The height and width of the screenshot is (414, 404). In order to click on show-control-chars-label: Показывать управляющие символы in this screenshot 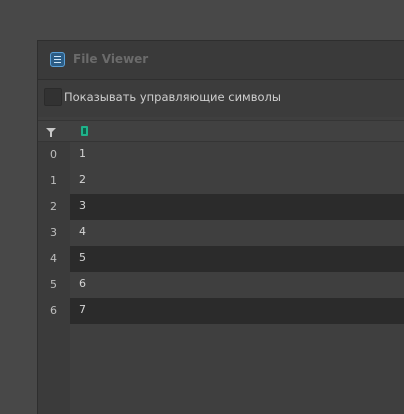, I will do `click(172, 97)`.